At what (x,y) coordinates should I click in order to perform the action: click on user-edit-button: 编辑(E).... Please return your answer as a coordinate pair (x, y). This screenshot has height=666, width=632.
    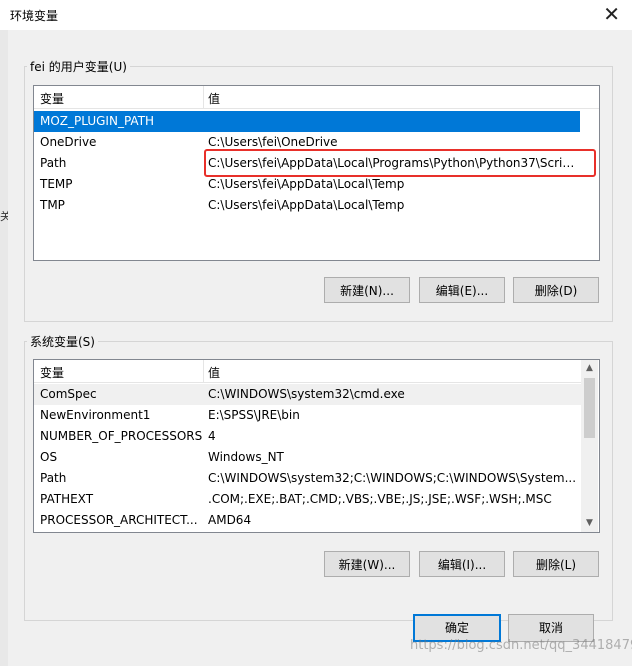
    Looking at the image, I should click on (462, 290).